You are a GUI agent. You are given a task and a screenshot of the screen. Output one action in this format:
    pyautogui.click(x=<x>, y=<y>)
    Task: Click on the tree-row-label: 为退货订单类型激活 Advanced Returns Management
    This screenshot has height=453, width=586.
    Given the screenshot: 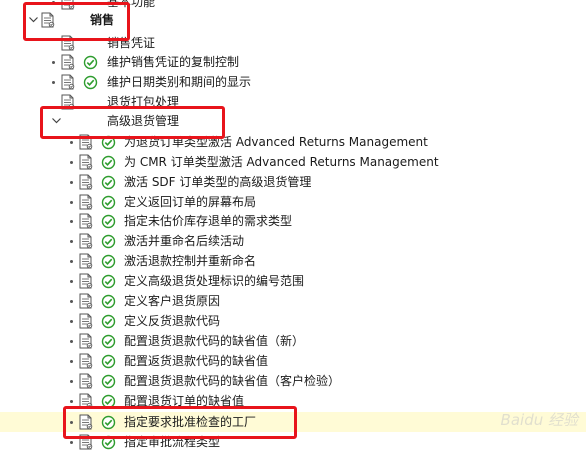 What is the action you would take?
    pyautogui.click(x=276, y=142)
    